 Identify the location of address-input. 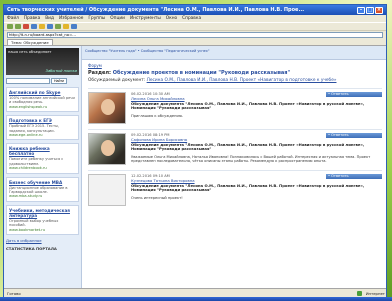
(195, 34).